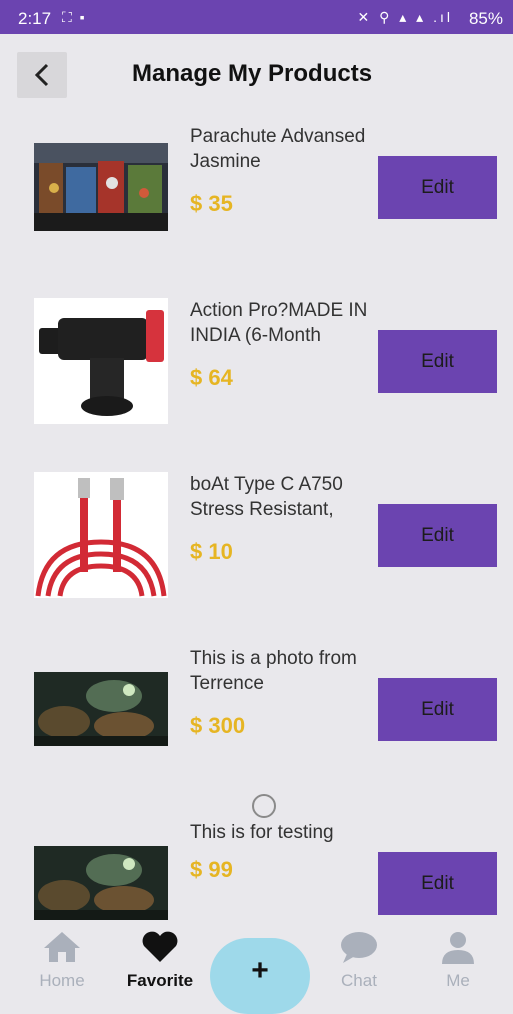  What do you see at coordinates (256, 17) in the screenshot?
I see `status-bar: 2:17 ⛶ ▪ ✕ ⚲ ▴ ▴ .ıl 85%` at bounding box center [256, 17].